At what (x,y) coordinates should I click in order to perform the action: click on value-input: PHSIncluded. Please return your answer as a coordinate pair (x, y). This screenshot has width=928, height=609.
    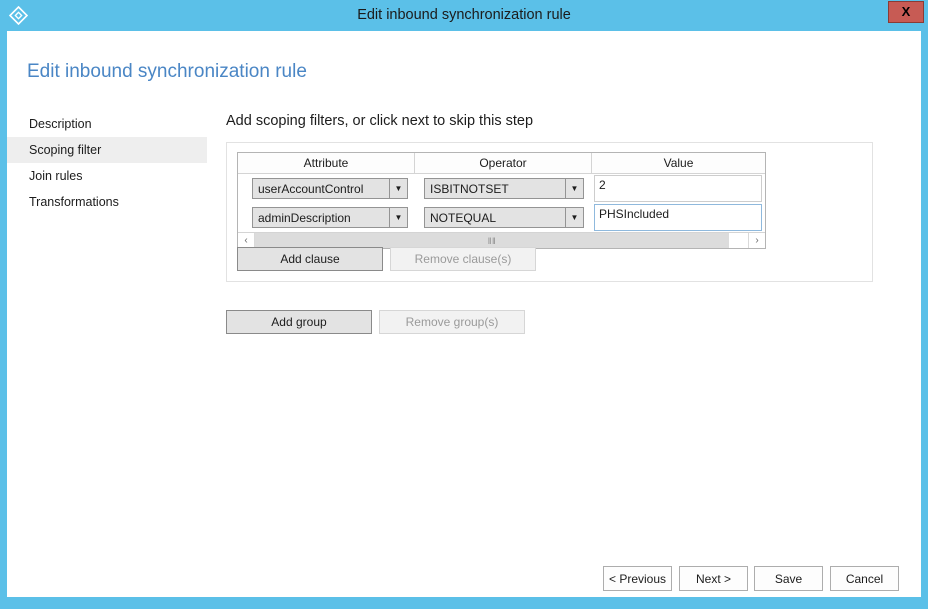
    Looking at the image, I should click on (678, 217).